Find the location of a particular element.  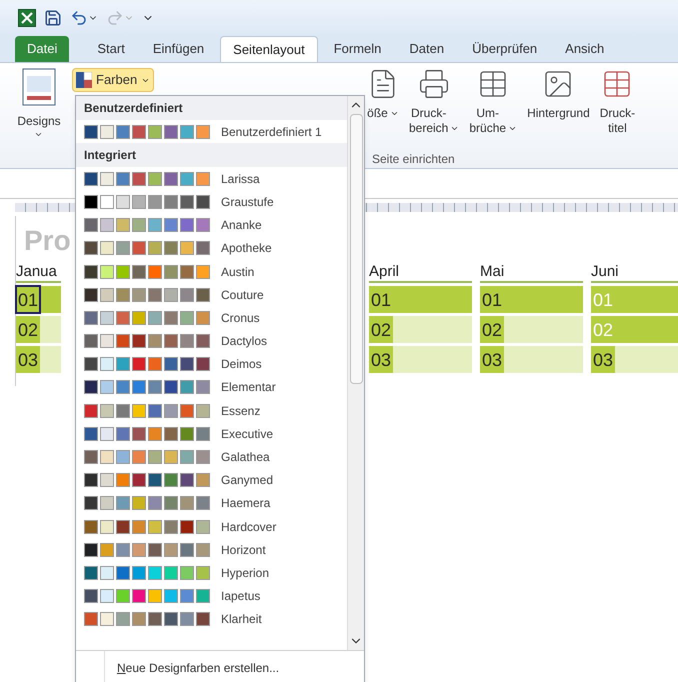

designs-button: Designs is located at coordinates (39, 103).